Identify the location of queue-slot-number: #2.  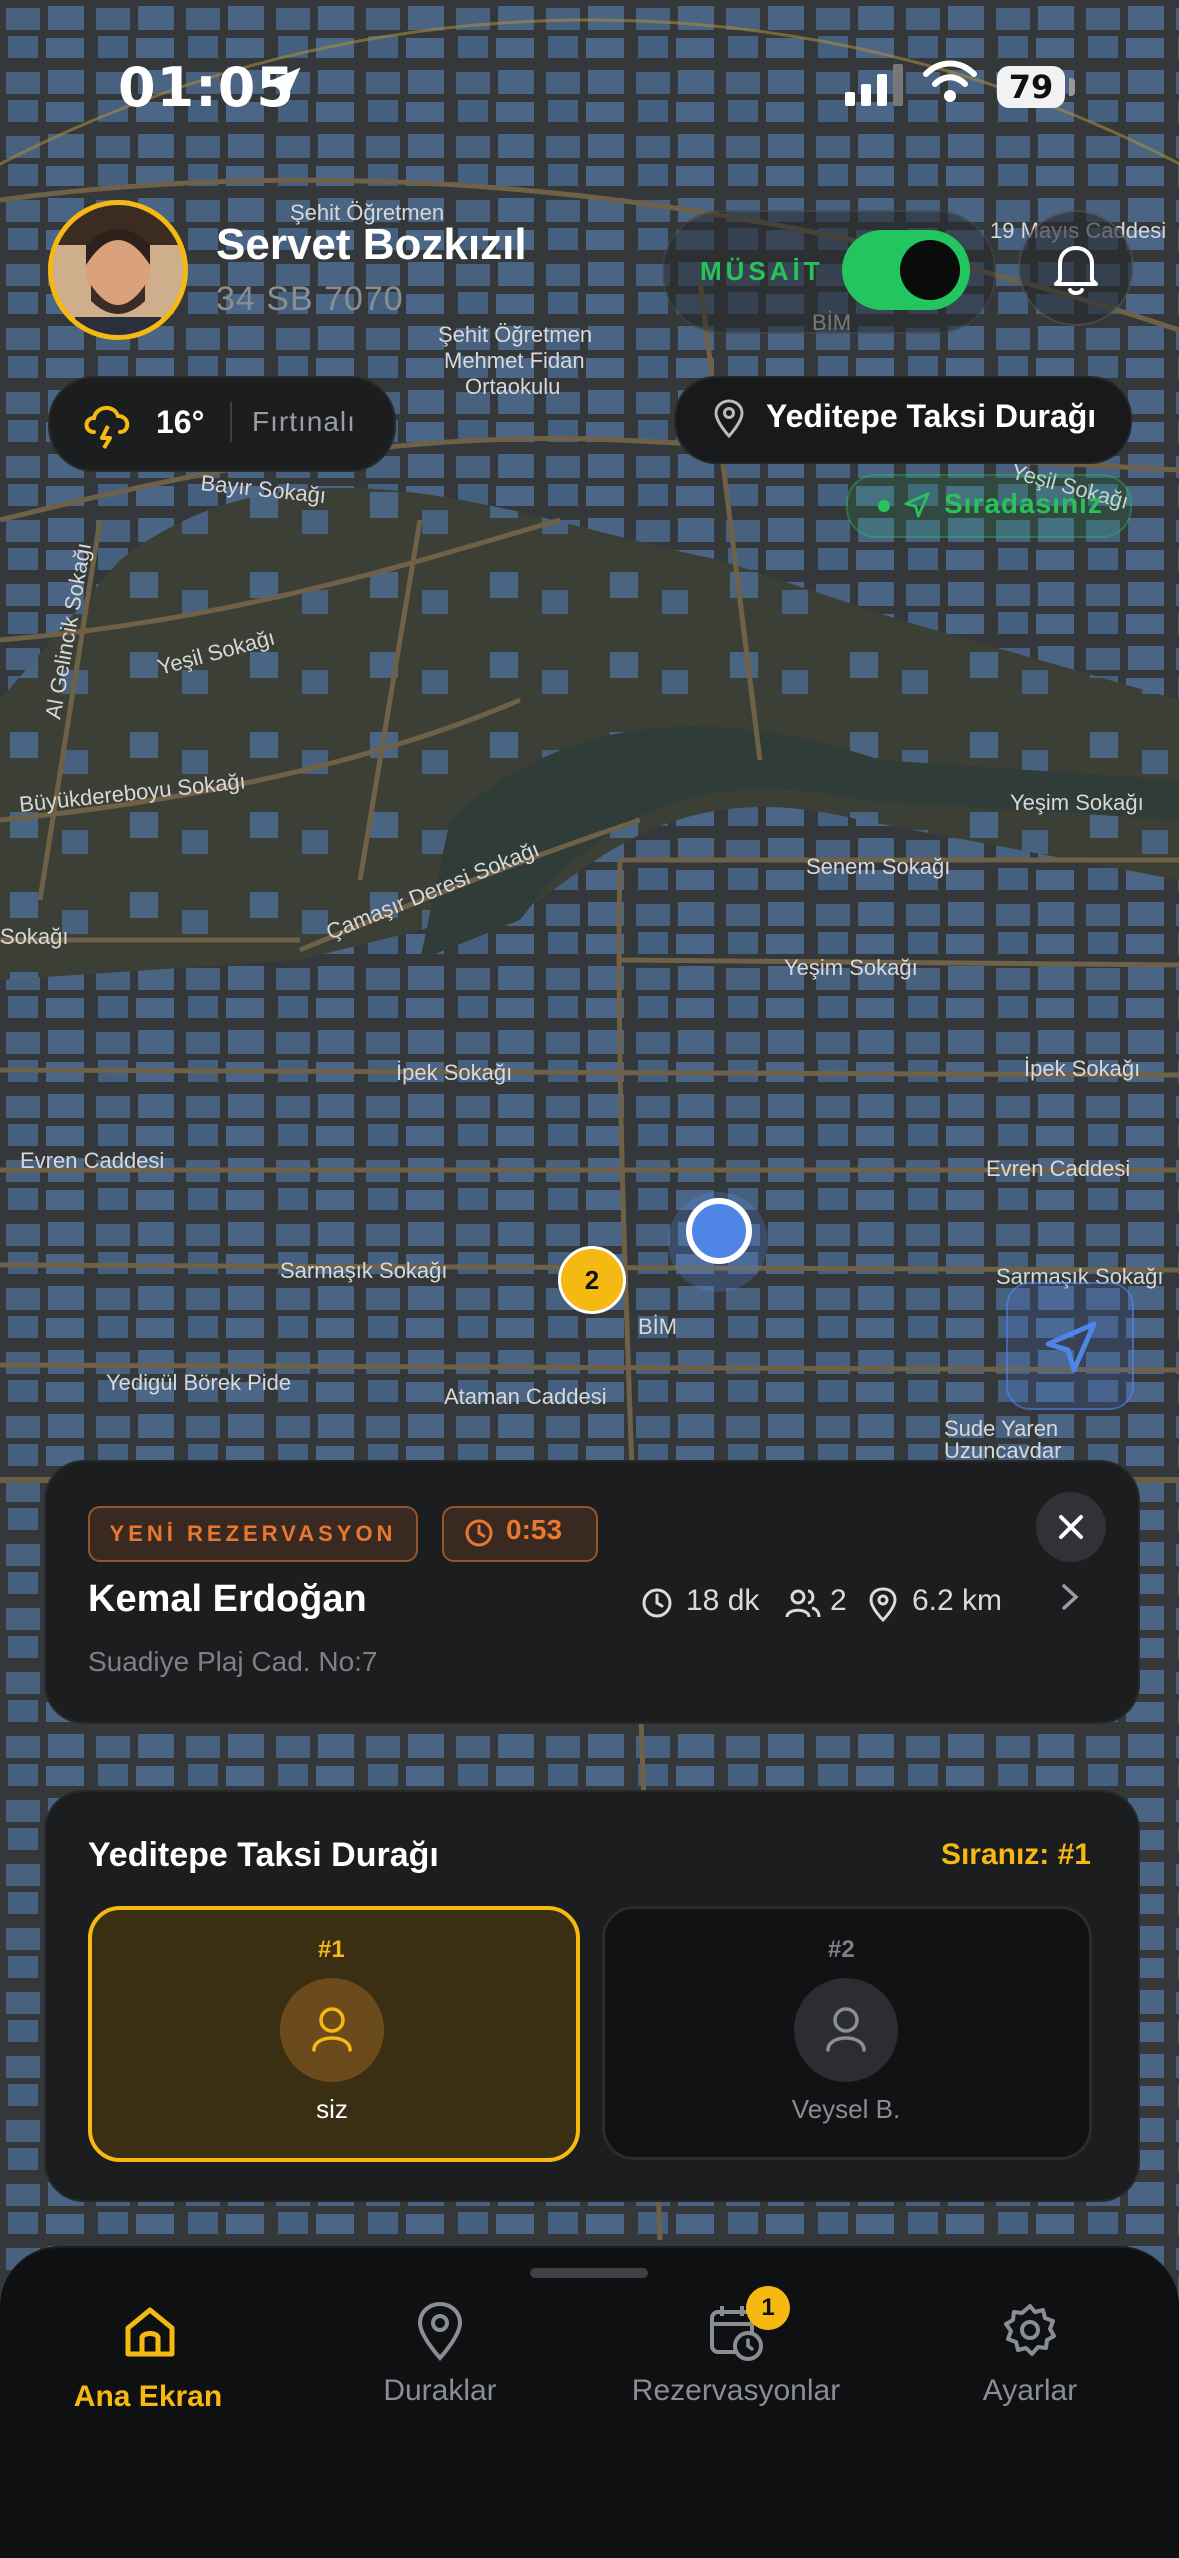
(841, 1949).